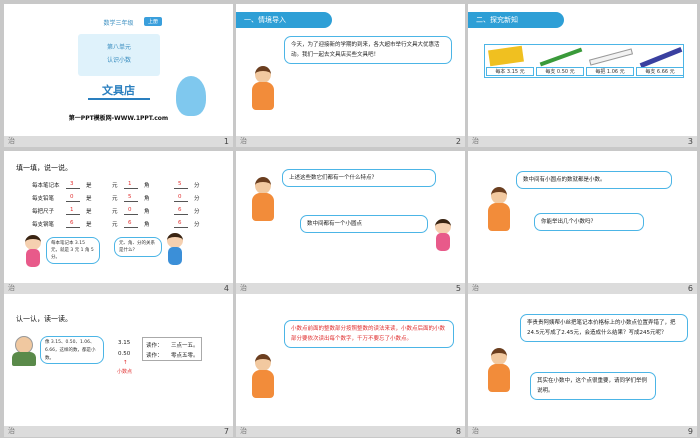 This screenshot has height=438, width=700. Describe the element at coordinates (44, 168) in the screenshot. I see `slide-heading: 填一填，说一说。` at that location.